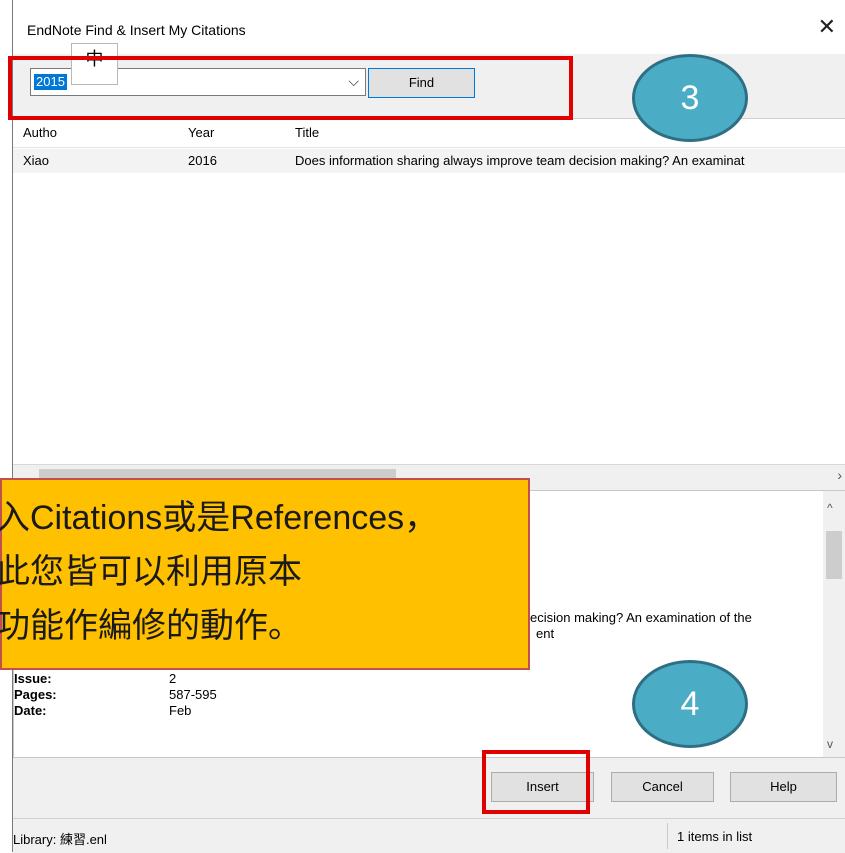 The height and width of the screenshot is (853, 845). Describe the element at coordinates (40, 132) in the screenshot. I see `column-header-author: Autho` at that location.